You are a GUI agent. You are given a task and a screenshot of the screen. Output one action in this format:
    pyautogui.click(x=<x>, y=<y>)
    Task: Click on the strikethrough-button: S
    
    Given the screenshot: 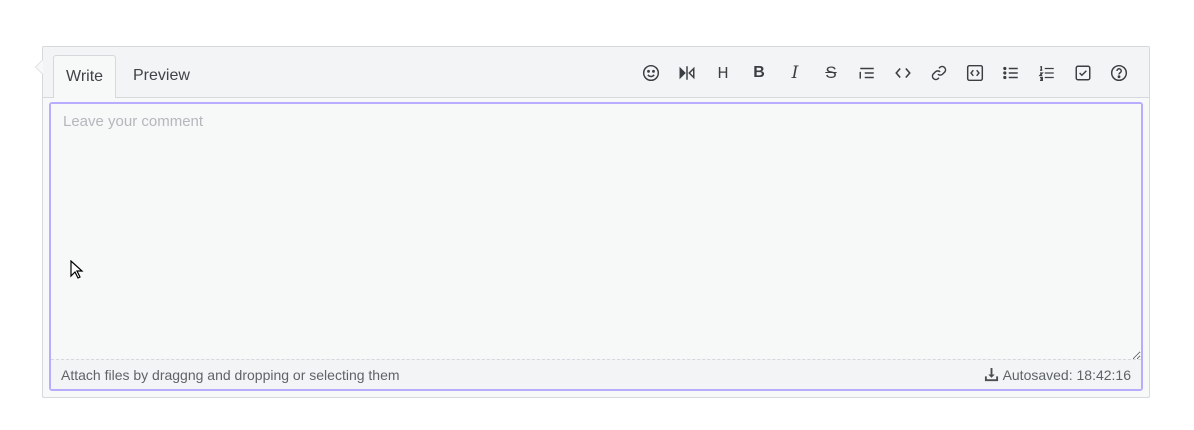 What is the action you would take?
    pyautogui.click(x=831, y=73)
    